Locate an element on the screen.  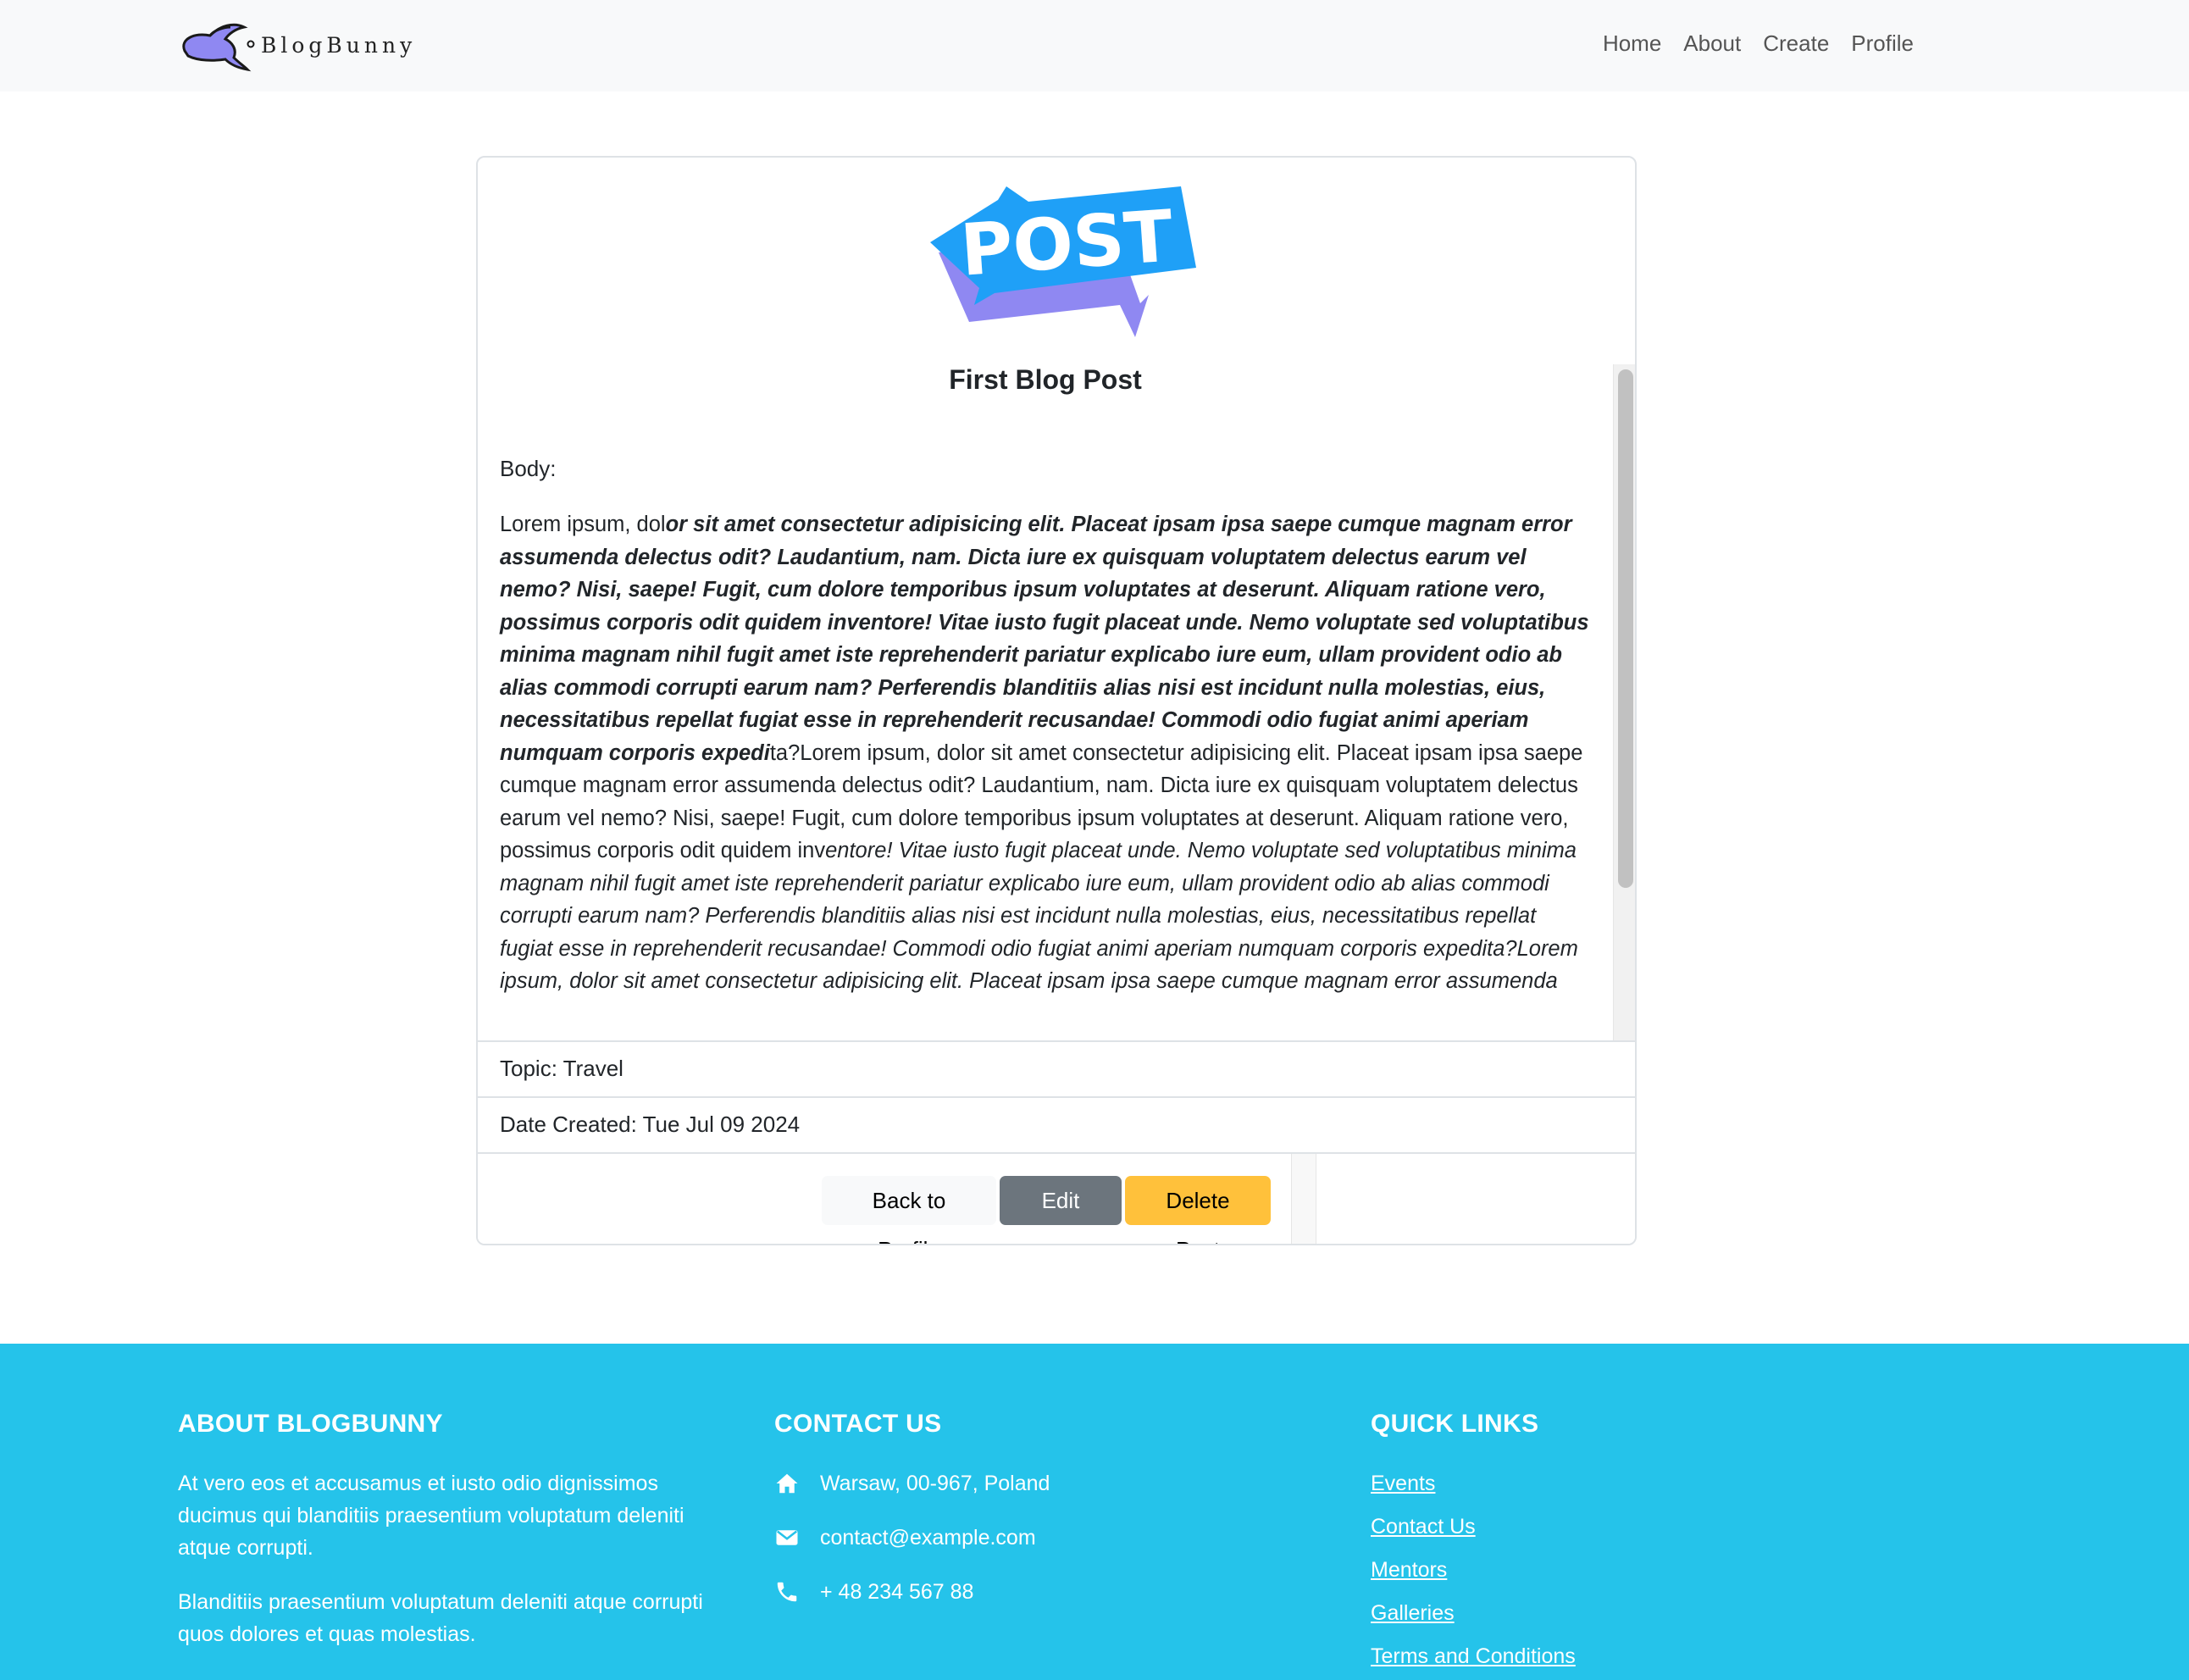
bunny-logo-icon is located at coordinates (218, 47).